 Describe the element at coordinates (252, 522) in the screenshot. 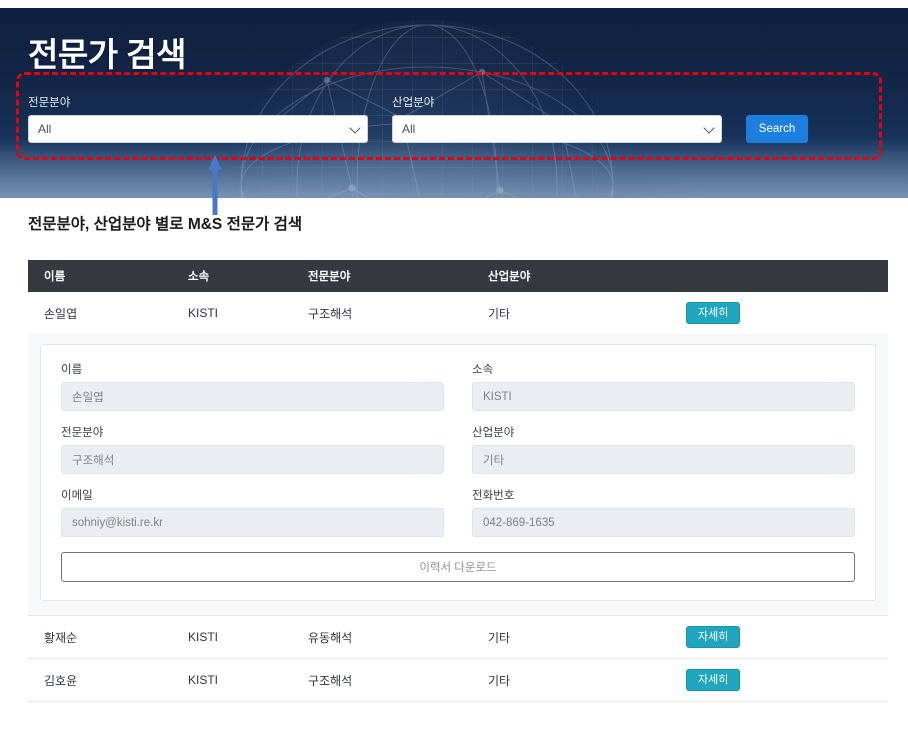

I see `detail-email-input: sohniy@kisti.re.kr` at that location.